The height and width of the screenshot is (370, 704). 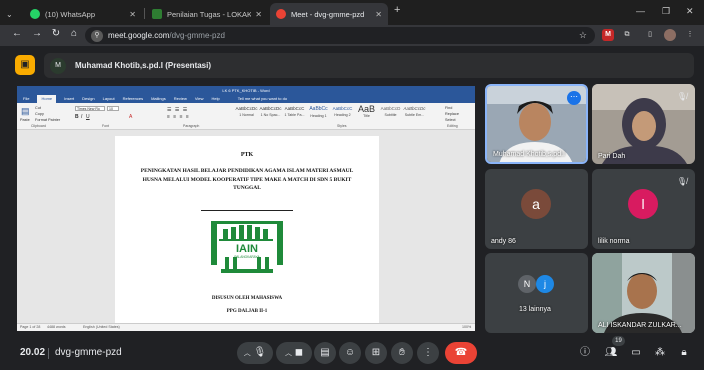 I want to click on present-button: ⊞, so click(x=376, y=353).